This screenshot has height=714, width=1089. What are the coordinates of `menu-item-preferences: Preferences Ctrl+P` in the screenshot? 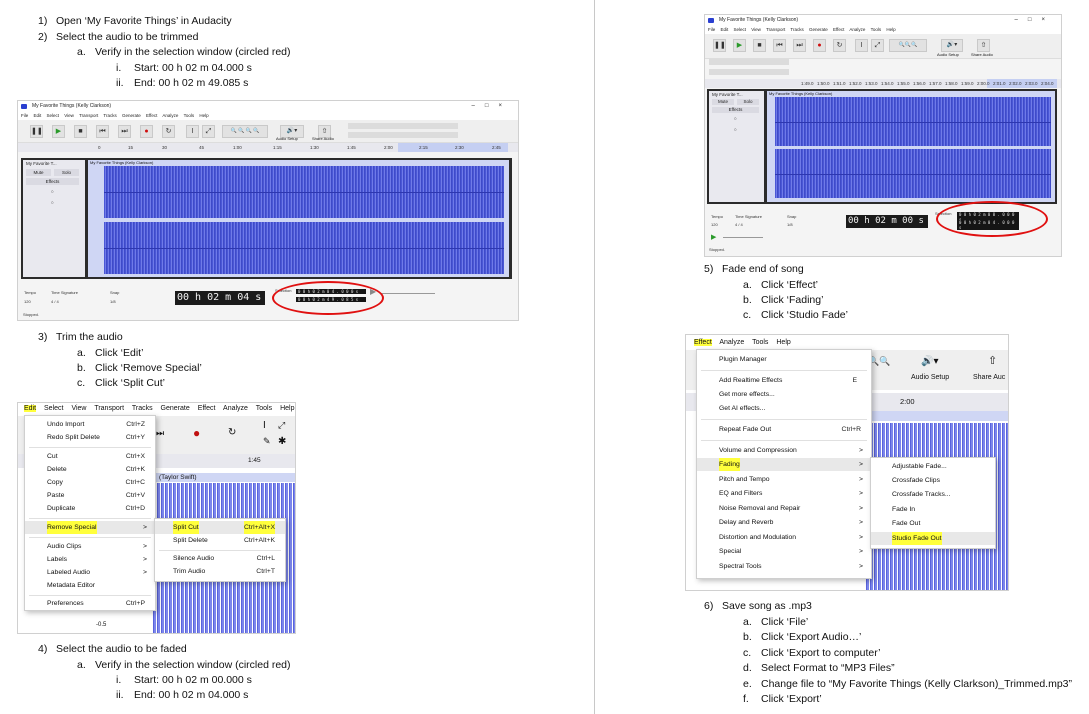 It's located at (90, 603).